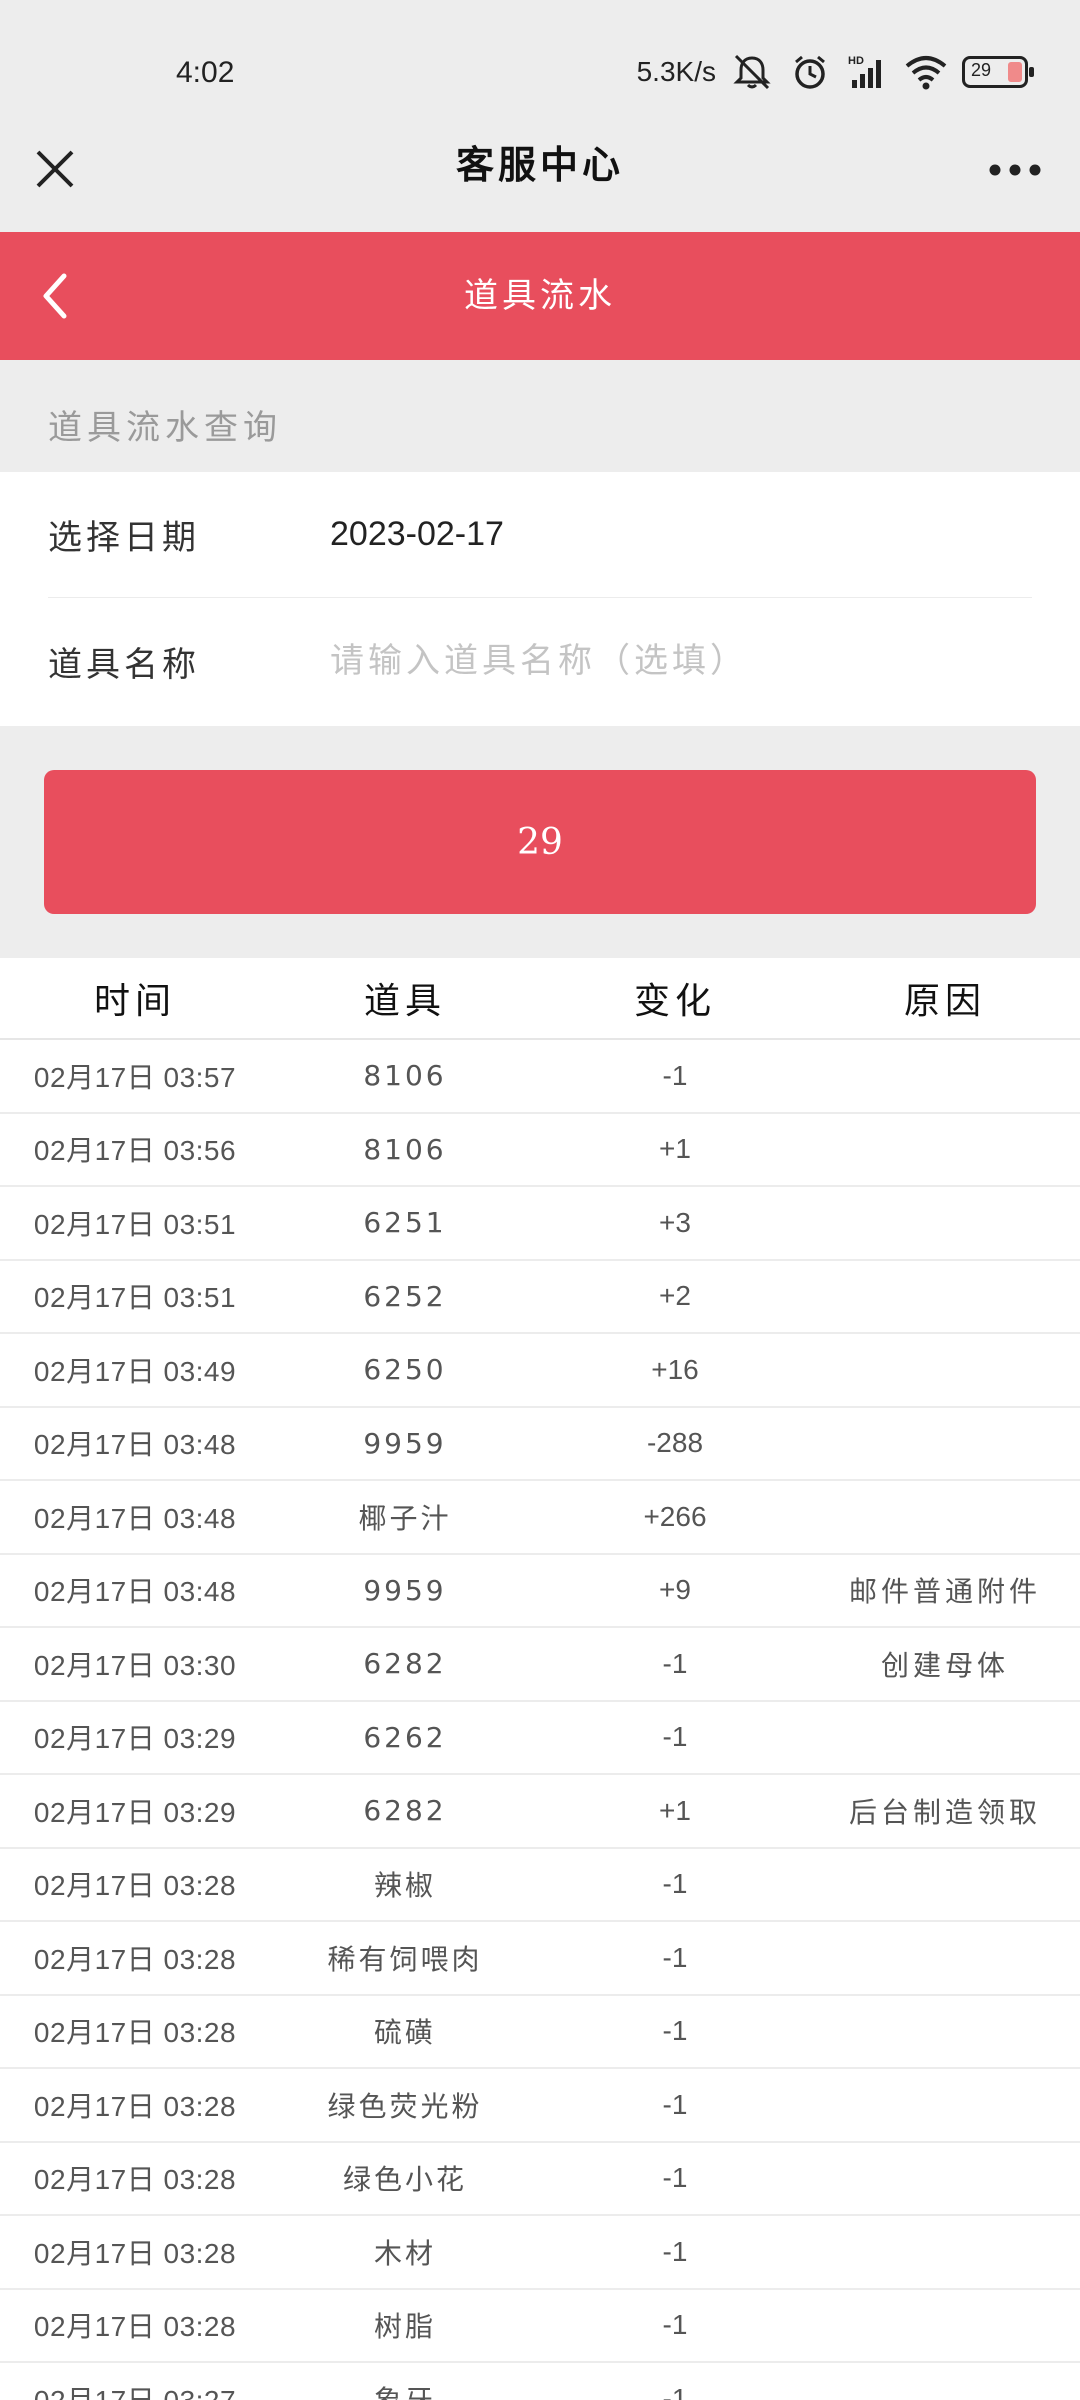 The width and height of the screenshot is (1080, 2400). I want to click on item-cell: 椰子汁, so click(405, 1518).